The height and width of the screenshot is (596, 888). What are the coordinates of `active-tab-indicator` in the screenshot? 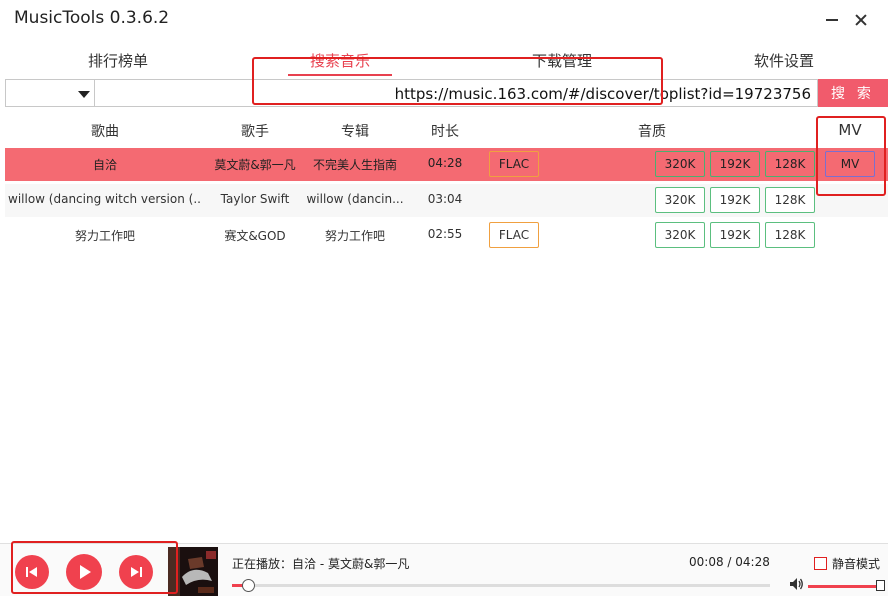 It's located at (340, 75).